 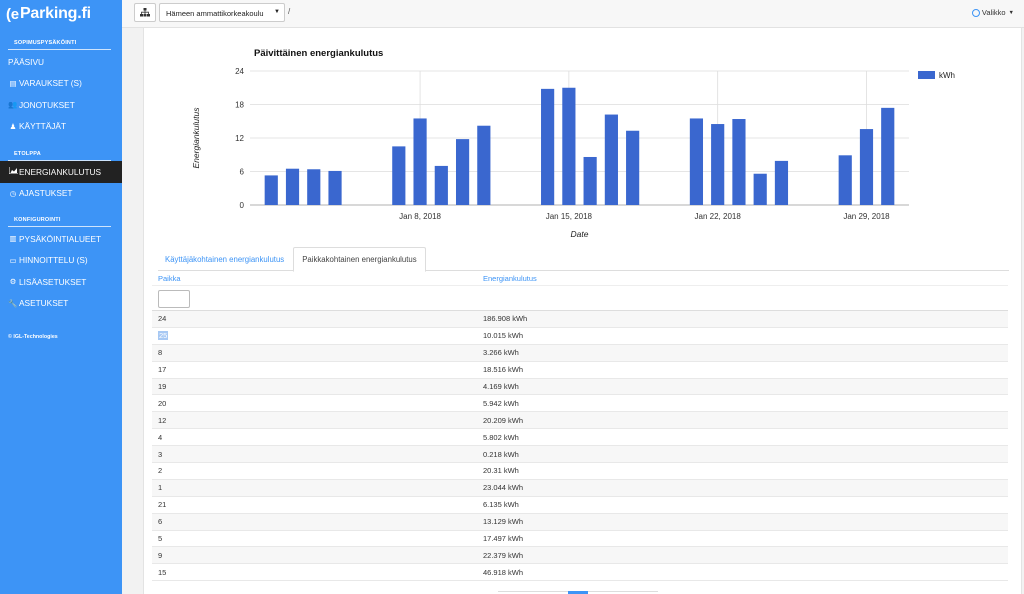 I want to click on menu-label: Valikko, so click(x=993, y=12).